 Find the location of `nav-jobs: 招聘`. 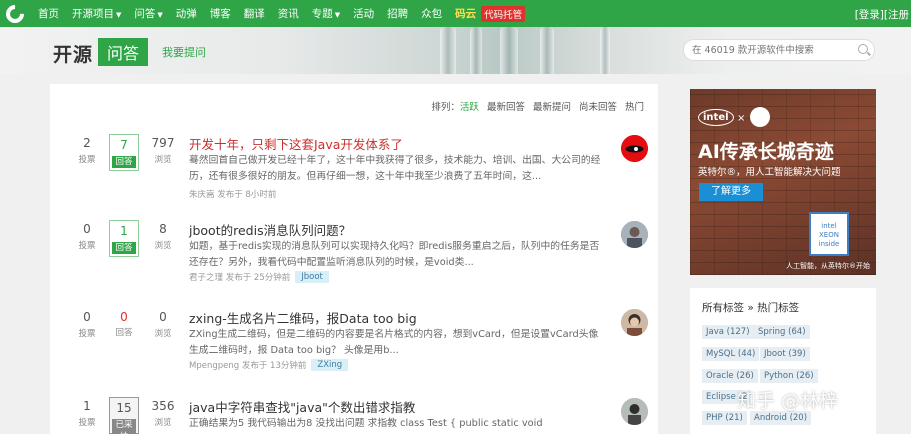

nav-jobs: 招聘 is located at coordinates (397, 13).